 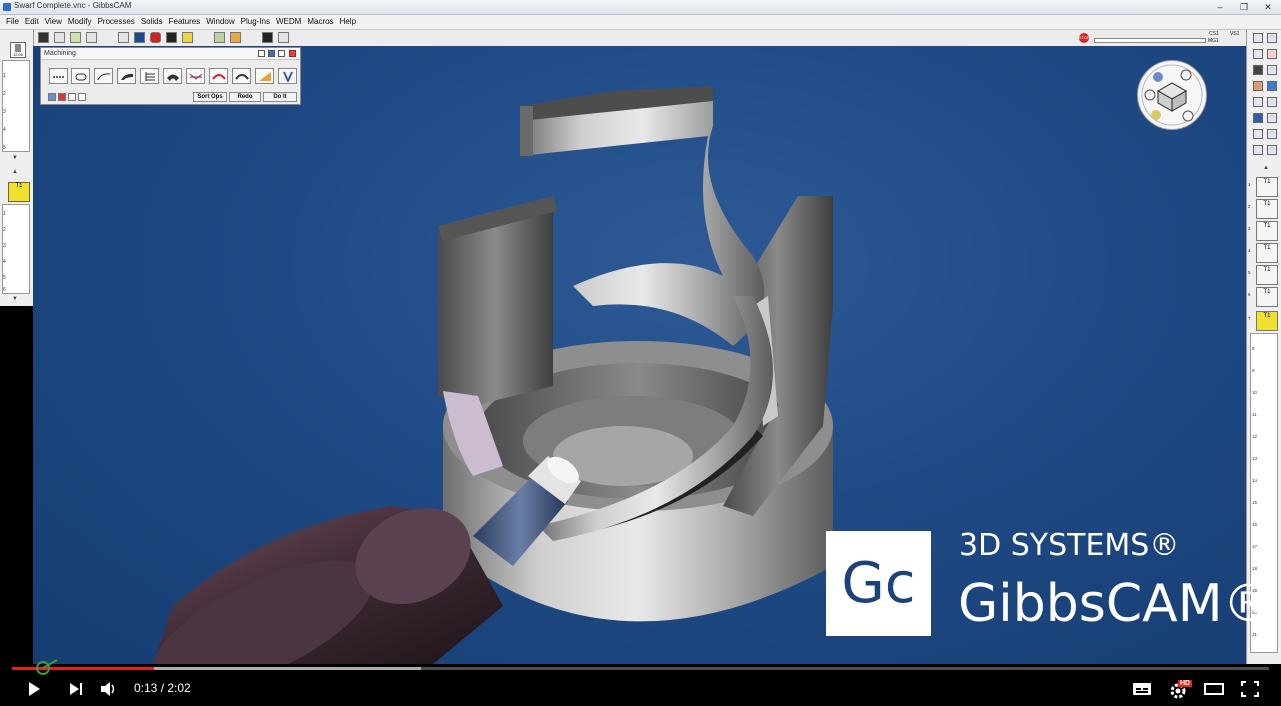 What do you see at coordinates (126, 76) in the screenshot?
I see `pocket-process-button` at bounding box center [126, 76].